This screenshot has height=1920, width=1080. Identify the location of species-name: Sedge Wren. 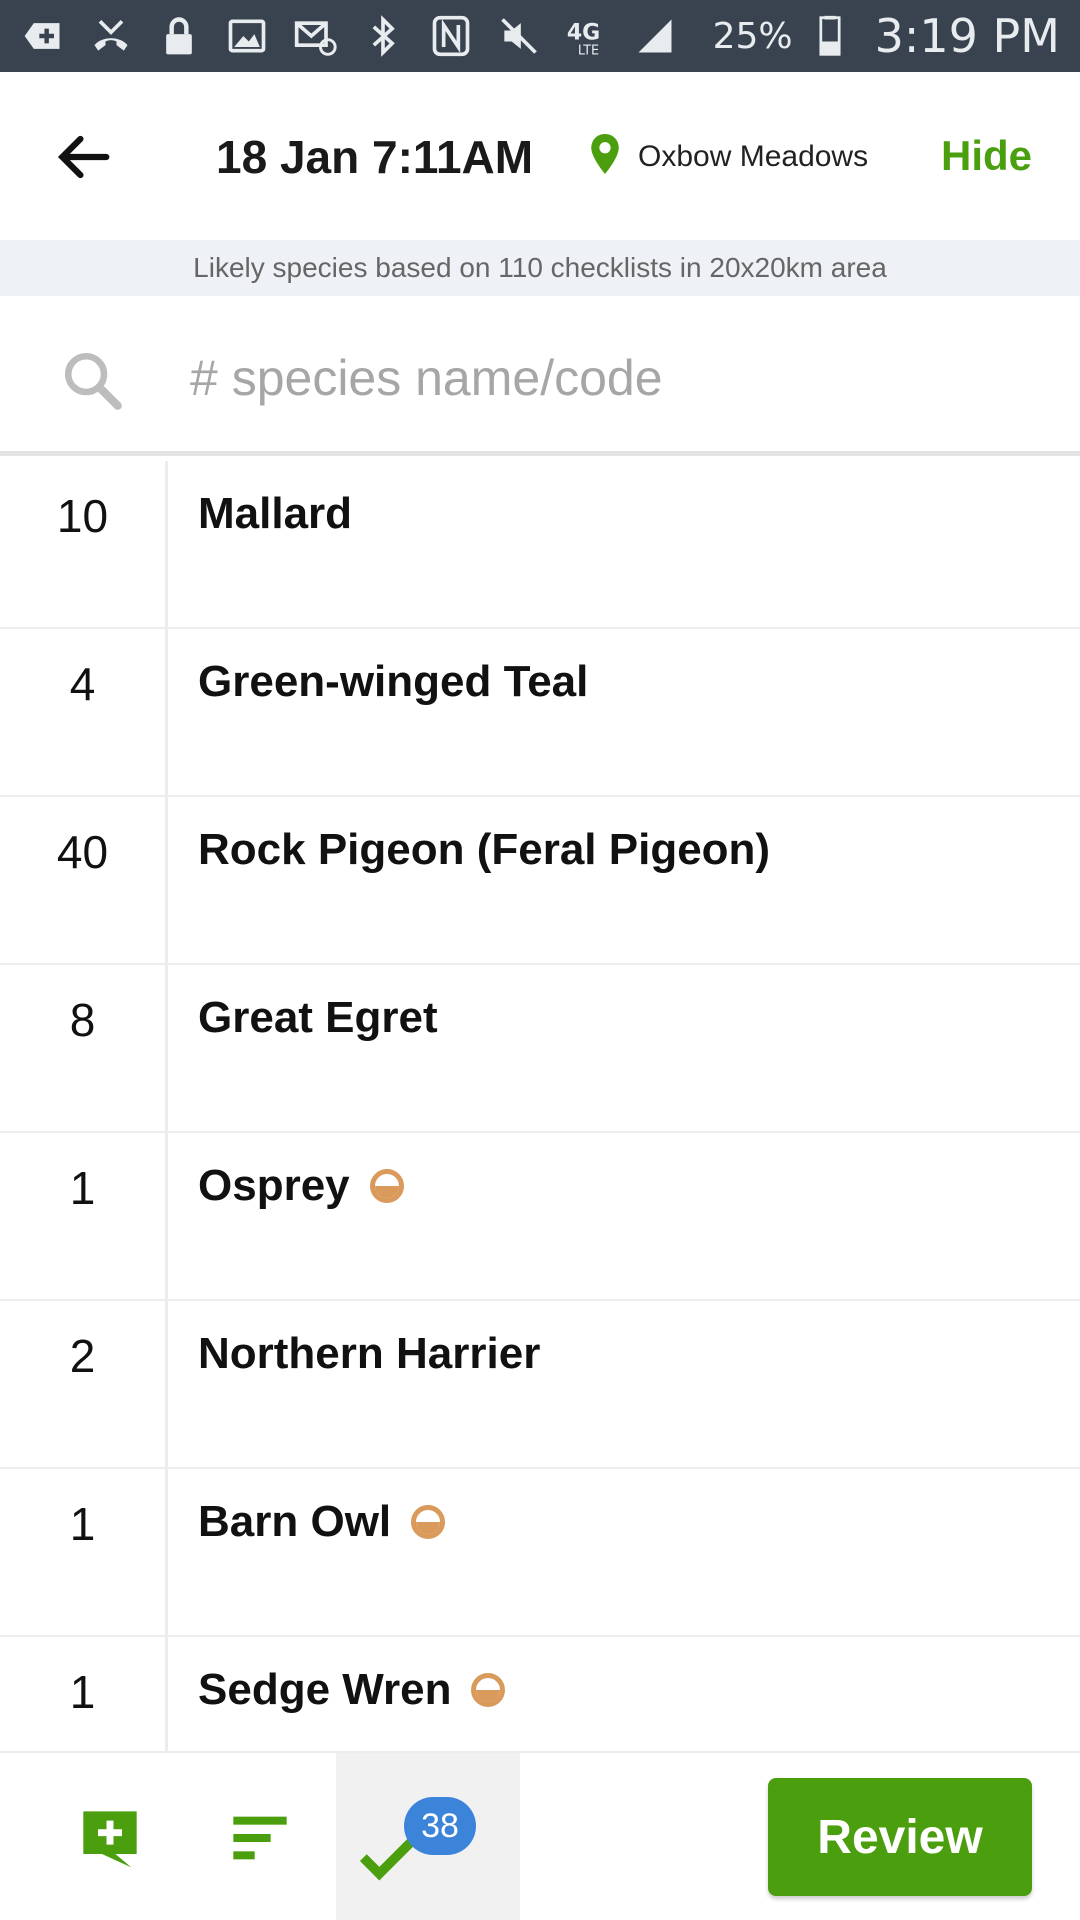
(325, 1689).